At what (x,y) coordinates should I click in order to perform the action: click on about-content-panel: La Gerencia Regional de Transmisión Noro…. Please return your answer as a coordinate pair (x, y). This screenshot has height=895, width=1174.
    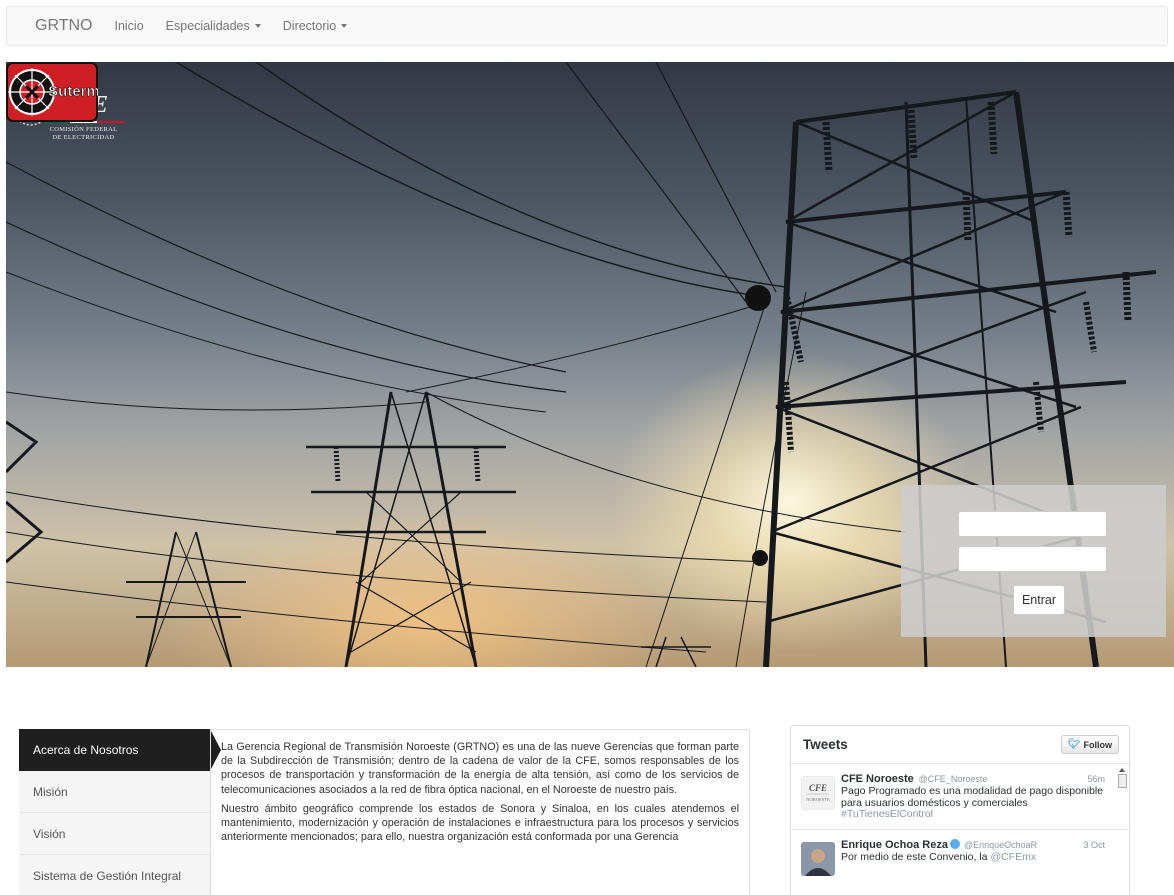
    Looking at the image, I should click on (480, 812).